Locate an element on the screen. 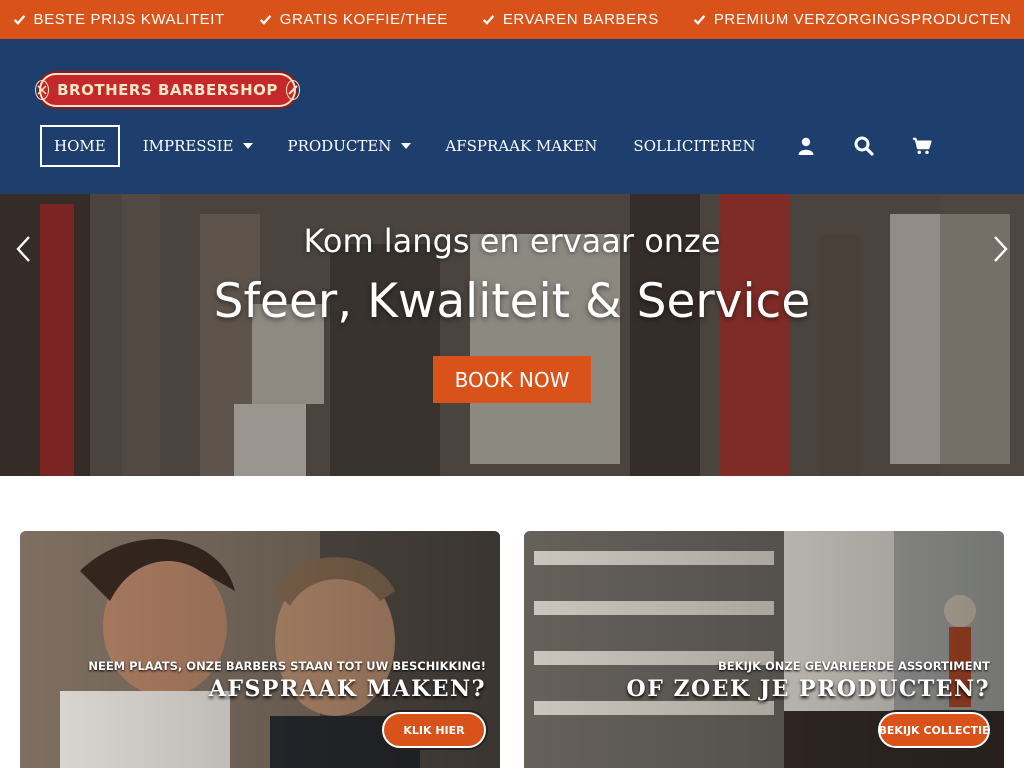 This screenshot has height=768, width=1024. nav-impressie: IMPRESSIE is located at coordinates (198, 146).